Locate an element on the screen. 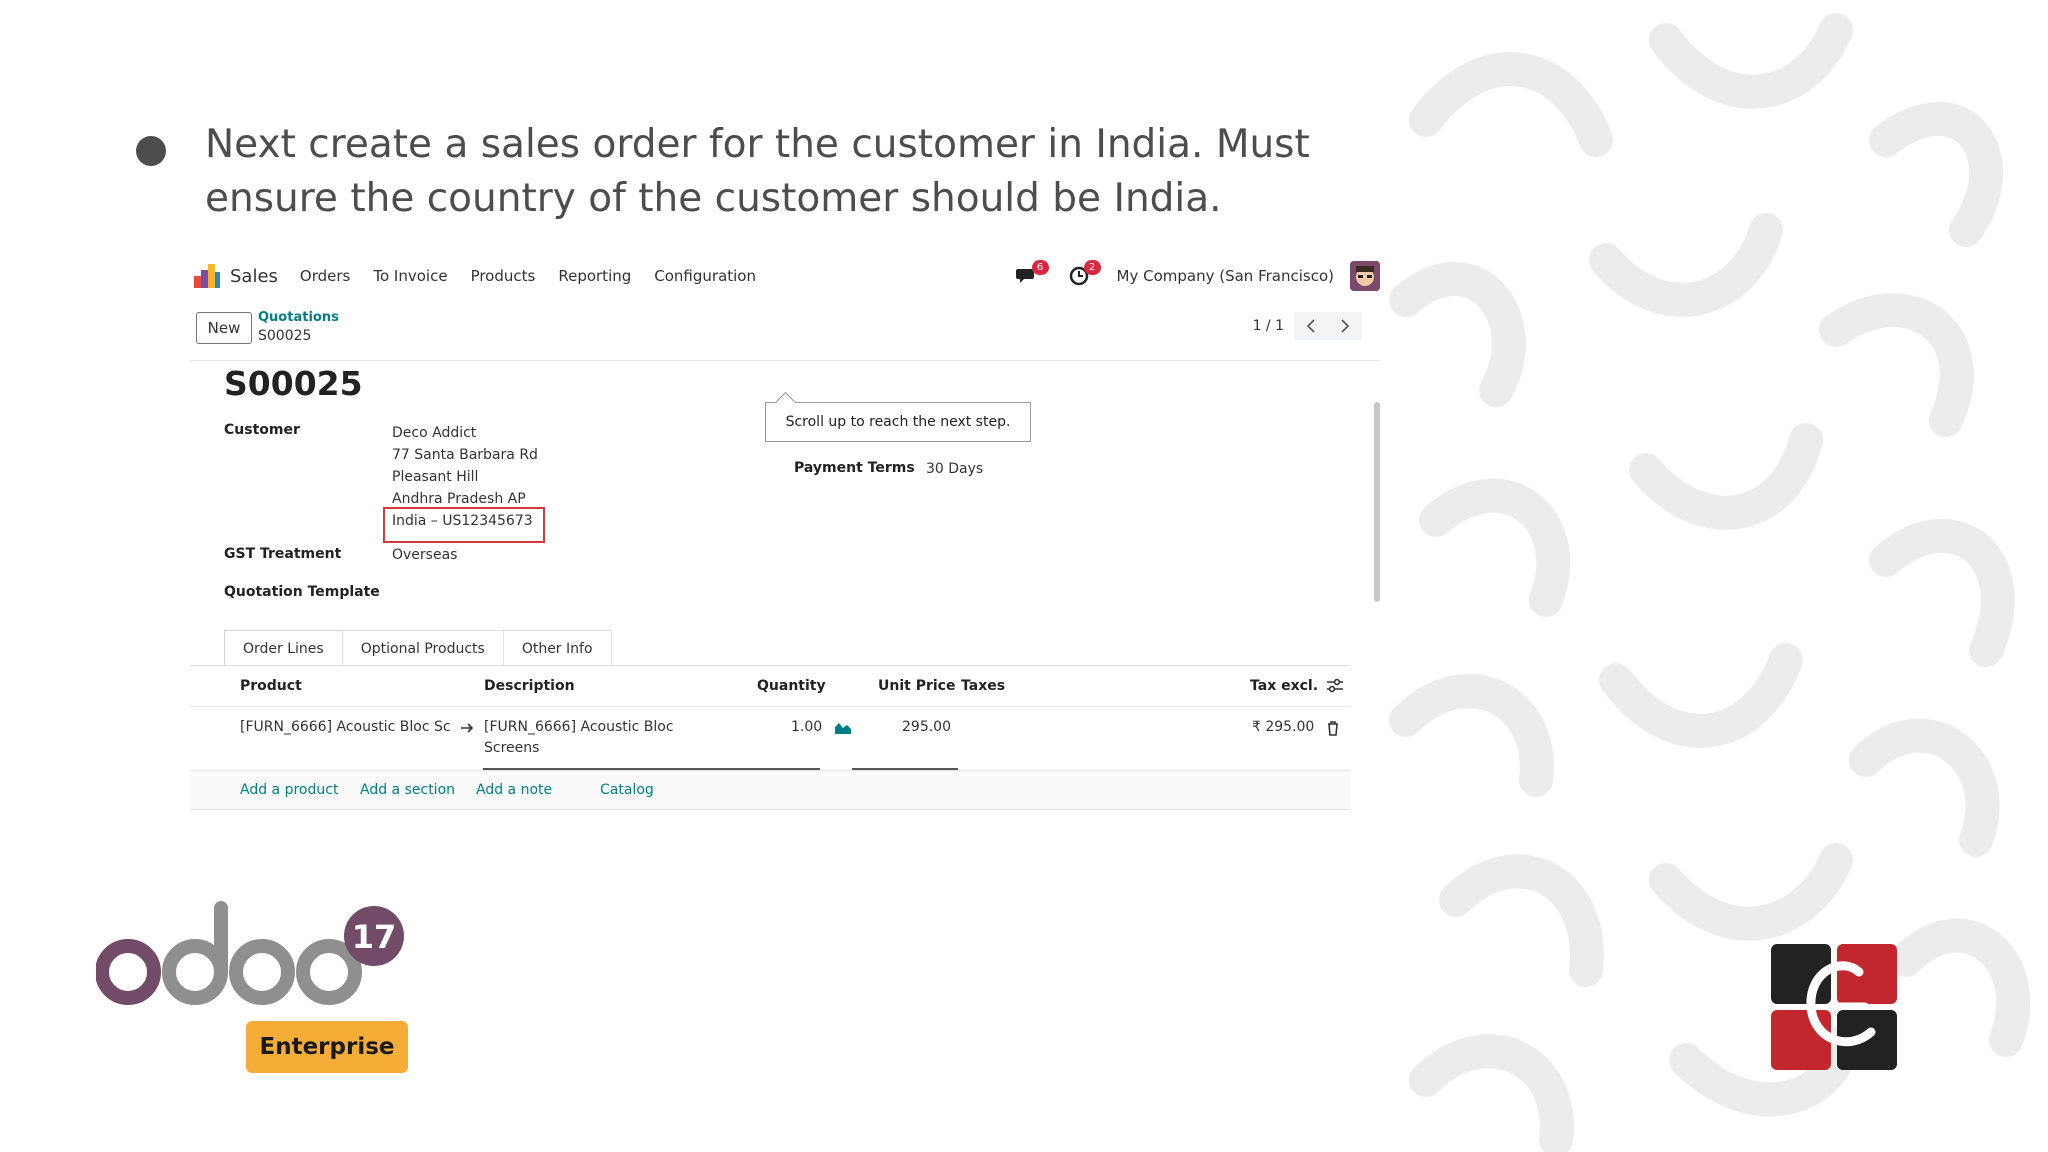 This screenshot has width=2048, height=1152. messages-button: 6 is located at coordinates (1031, 275).